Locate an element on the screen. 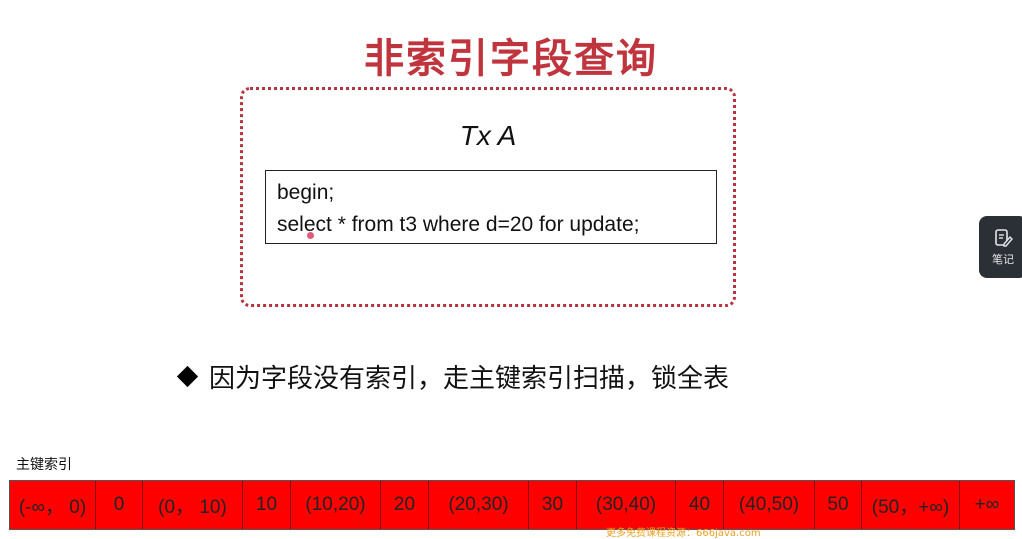  index-label: 主键索引 is located at coordinates (44, 465).